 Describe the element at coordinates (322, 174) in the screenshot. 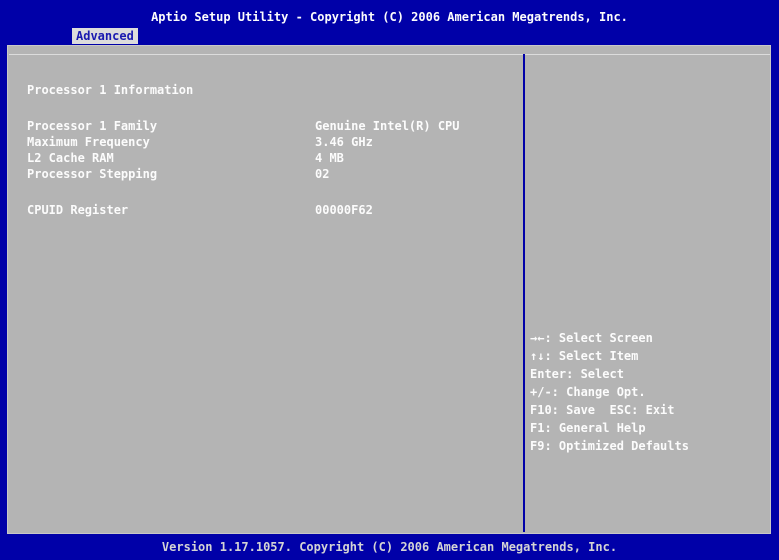

I see `value-processor-stepping: 02` at that location.